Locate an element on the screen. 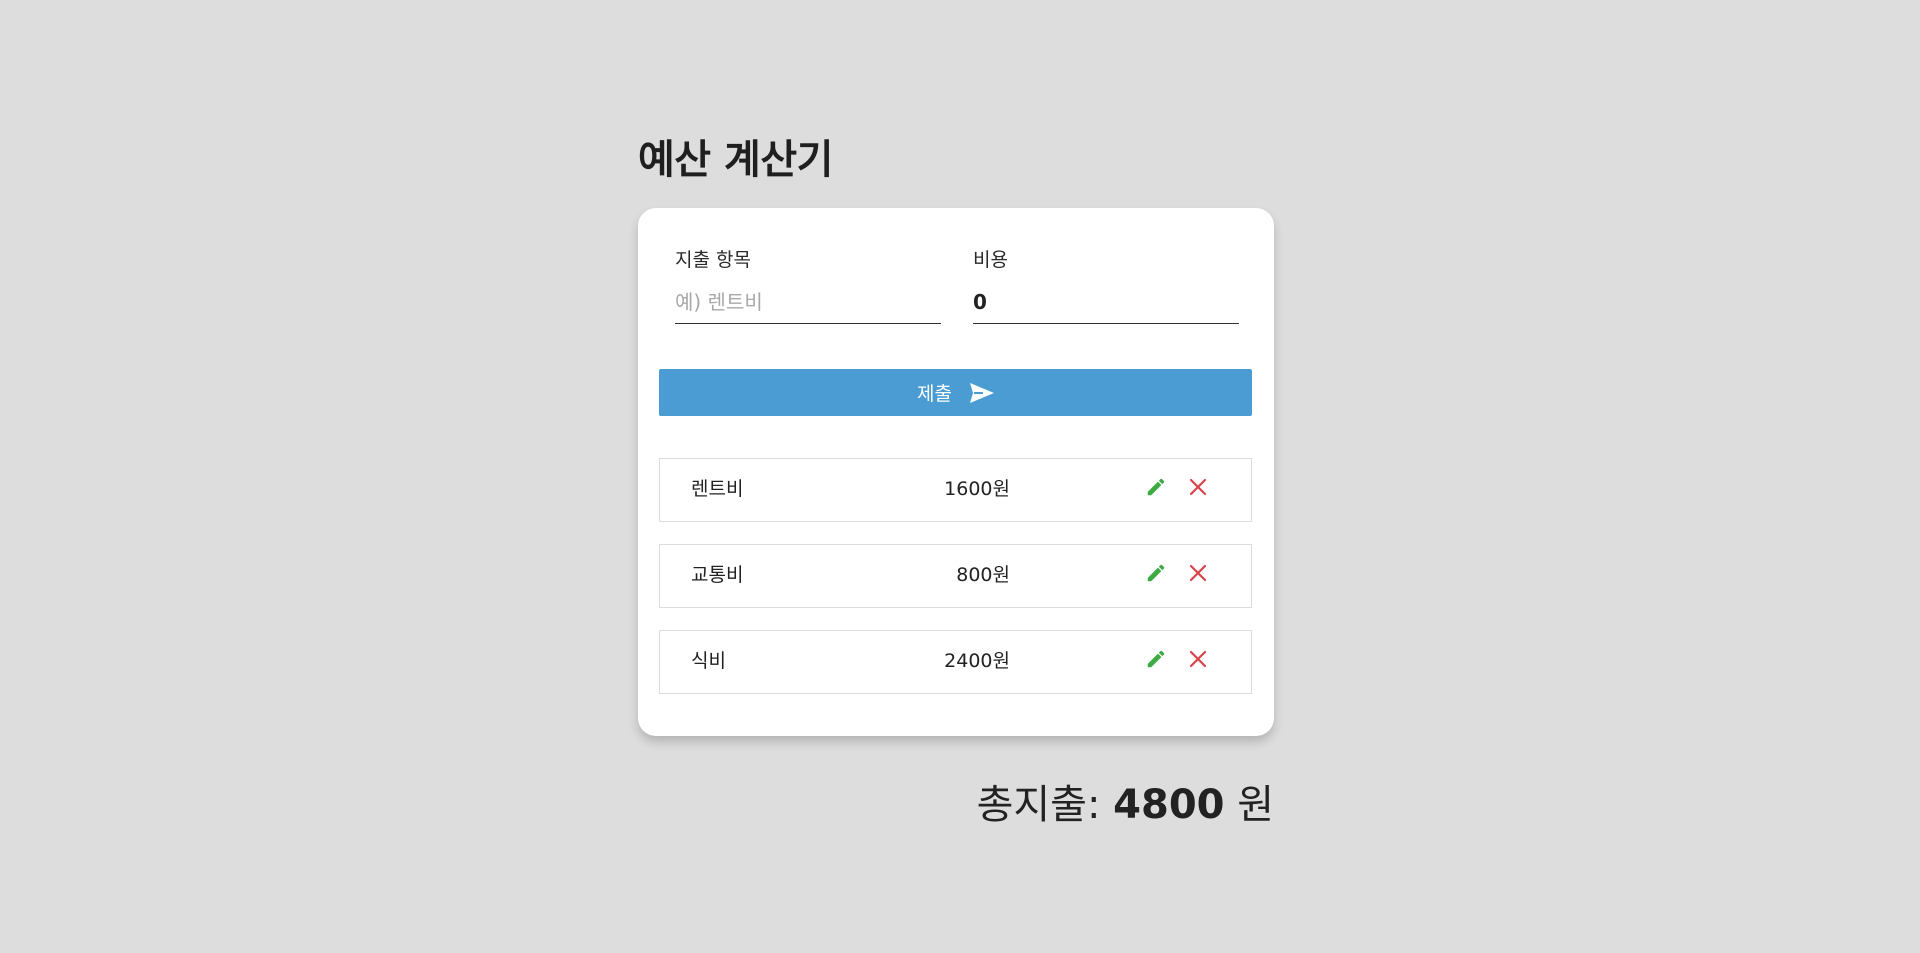 Image resolution: width=1920 pixels, height=953 pixels. expense-row: 렌트비 1600원 is located at coordinates (955, 490).